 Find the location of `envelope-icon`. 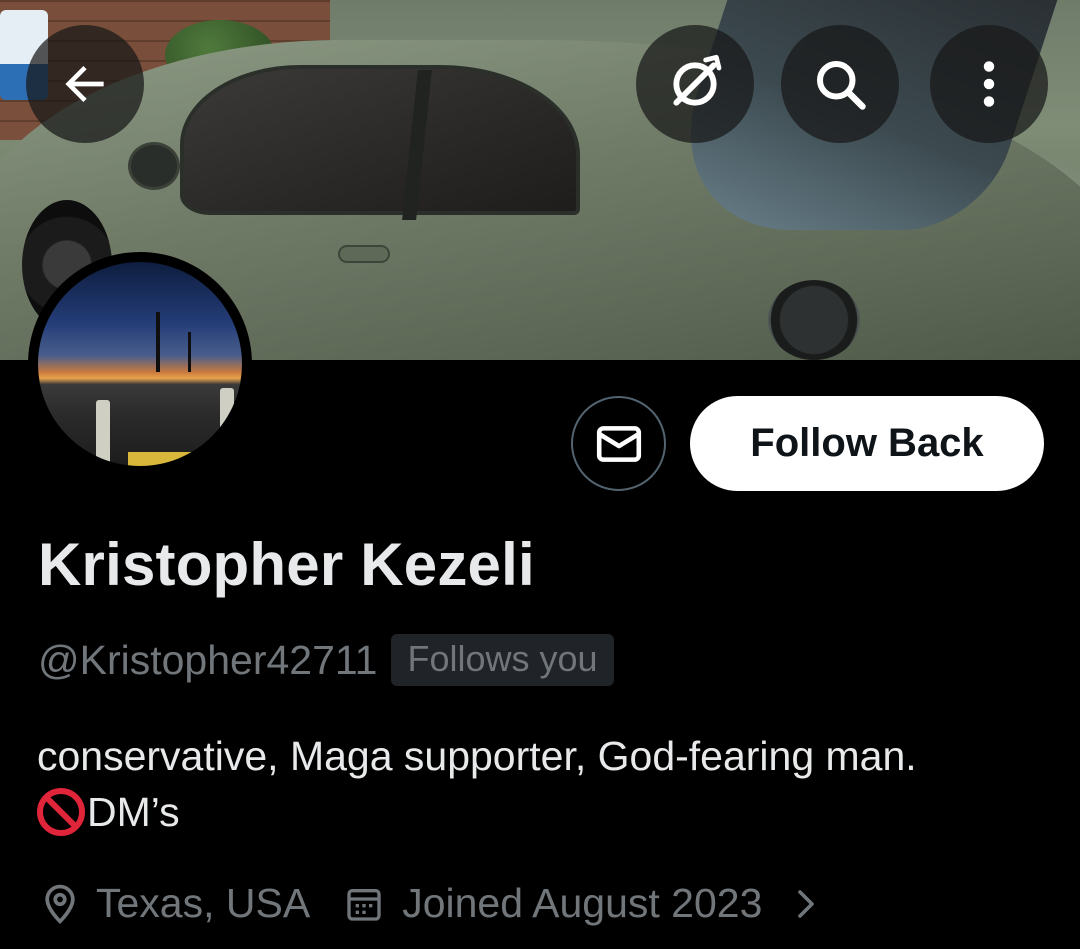

envelope-icon is located at coordinates (618, 443).